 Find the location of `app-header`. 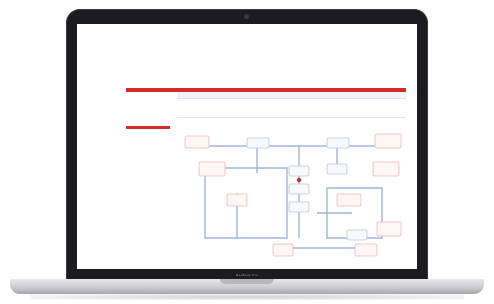

app-header is located at coordinates (247, 37).